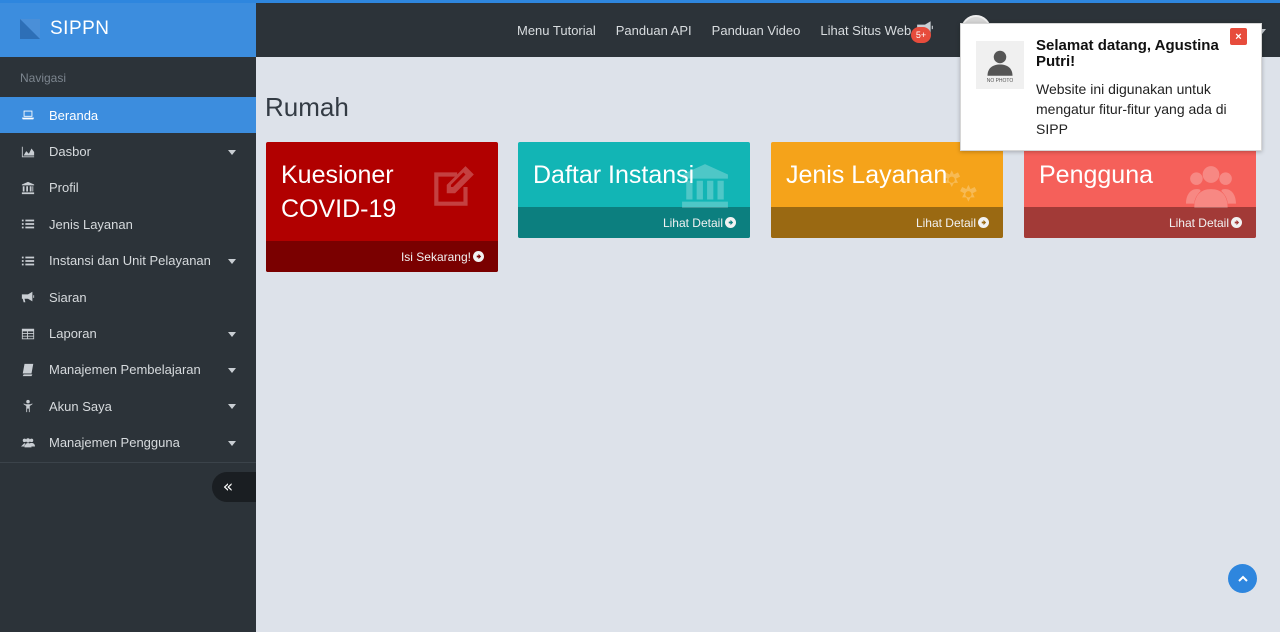 This screenshot has width=1280, height=632. I want to click on card-body: Pengguna, so click(1140, 175).